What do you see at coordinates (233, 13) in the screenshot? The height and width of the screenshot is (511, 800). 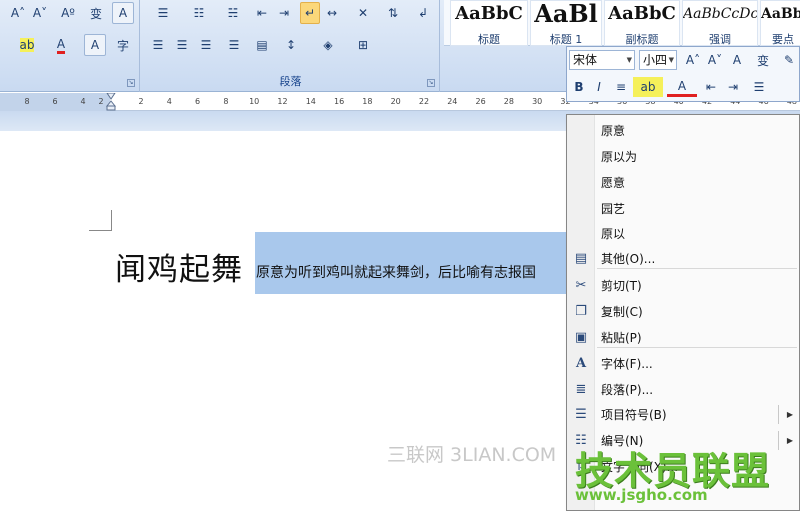 I see `multilevel-button: ☵` at bounding box center [233, 13].